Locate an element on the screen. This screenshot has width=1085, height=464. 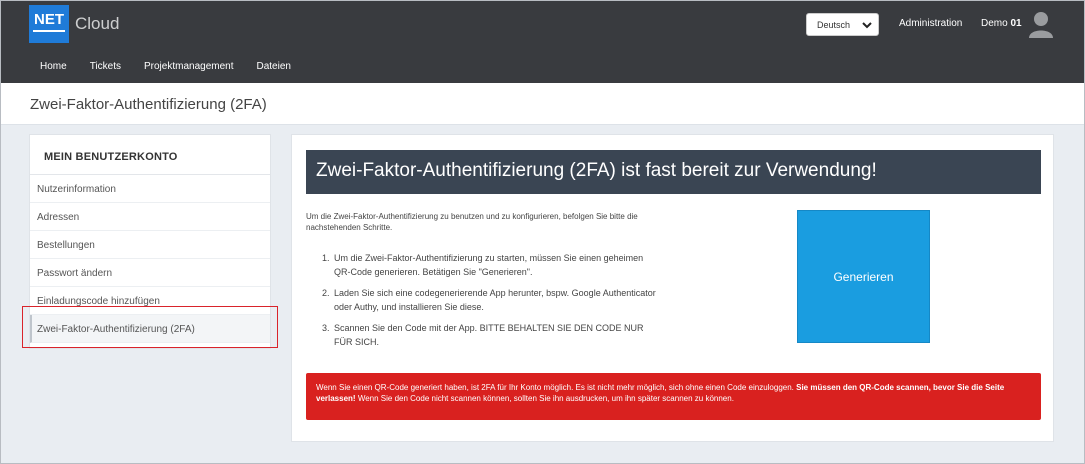
sidebar-heading: MEIN BENUTZERKONTO is located at coordinates (150, 155).